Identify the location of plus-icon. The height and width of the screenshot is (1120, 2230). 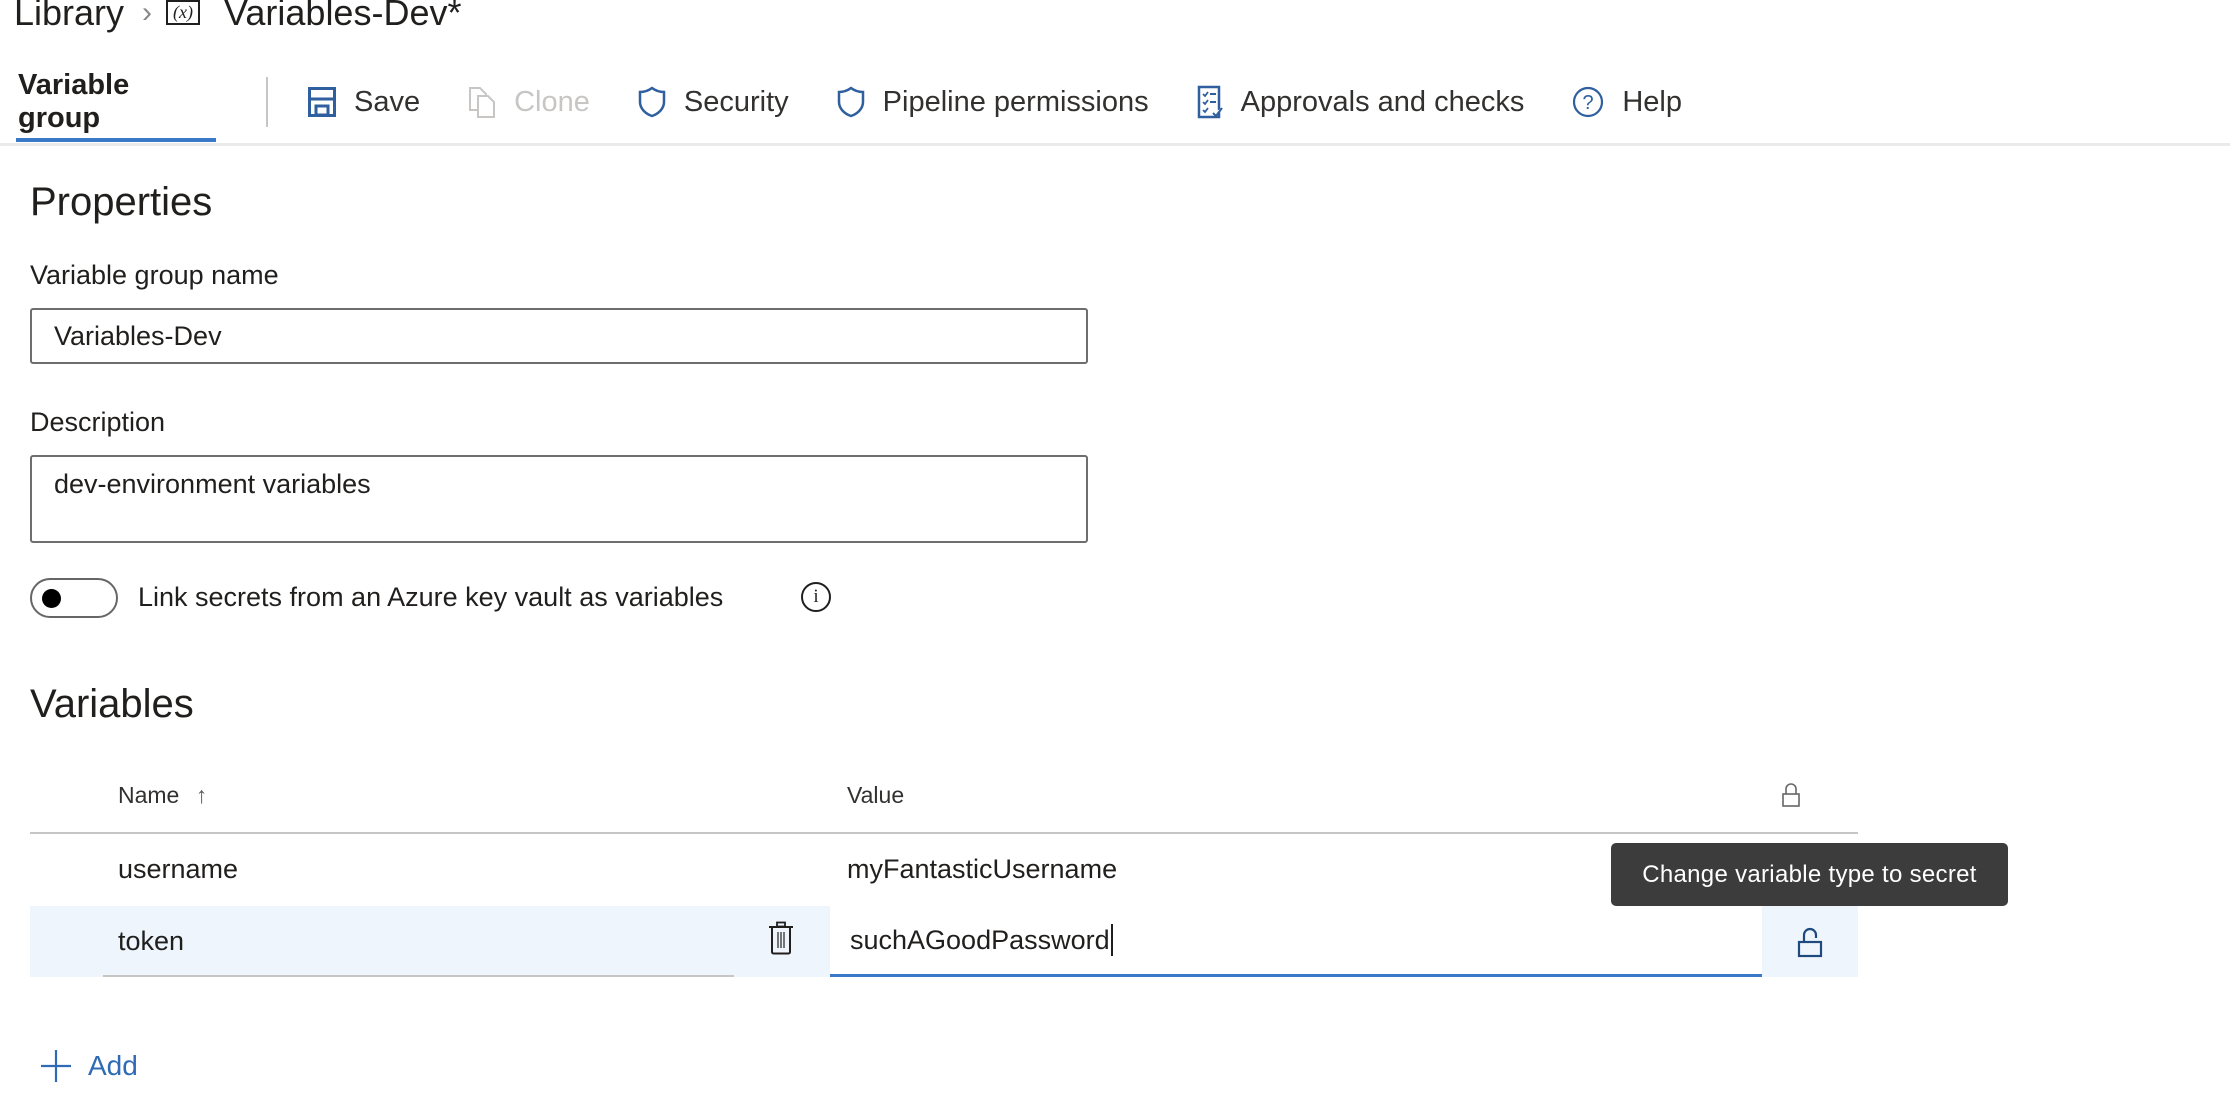
(56, 1066).